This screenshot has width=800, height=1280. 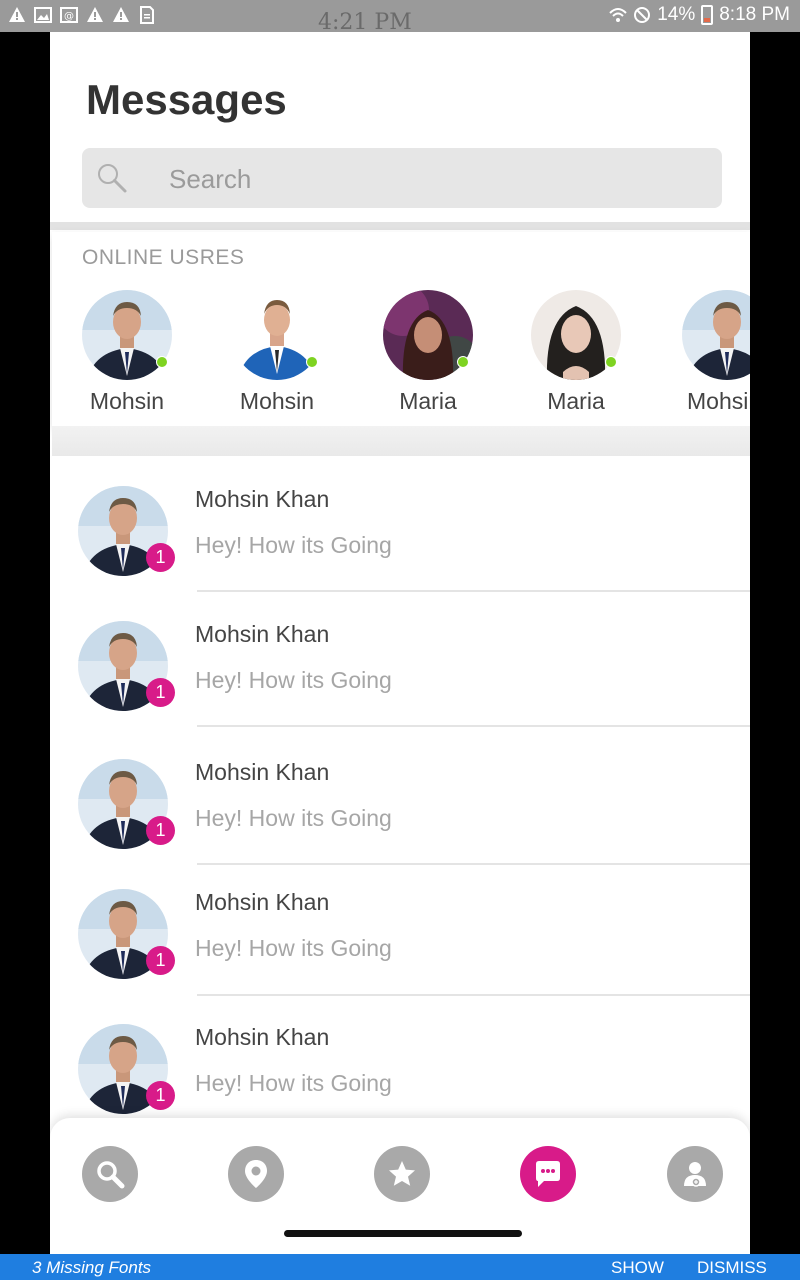 I want to click on snackbar-message: 3 Missing Fonts, so click(x=92, y=1267).